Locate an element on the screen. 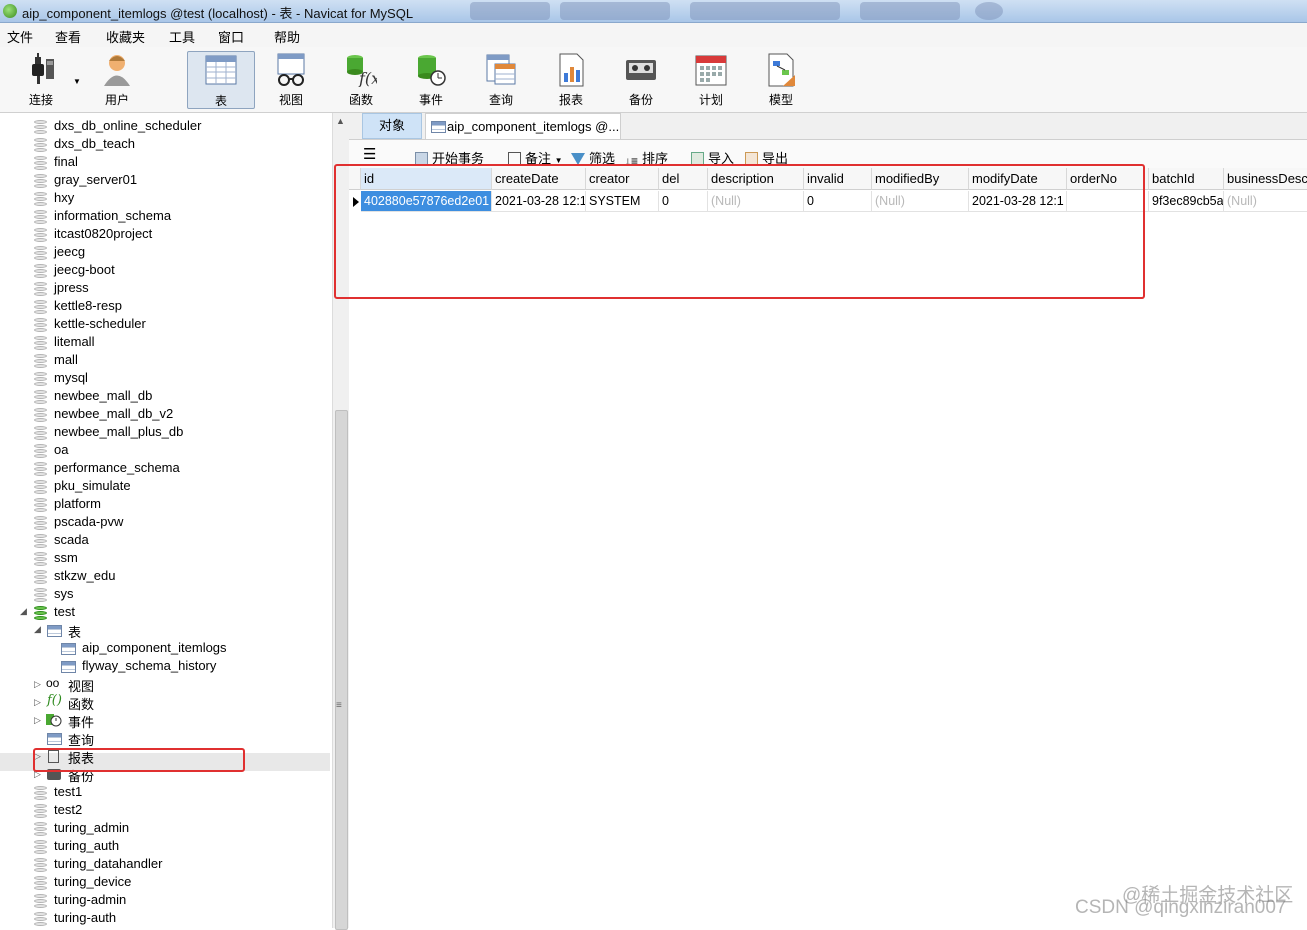  connect-dropdown-arrow-icon: ▼ is located at coordinates (77, 81).